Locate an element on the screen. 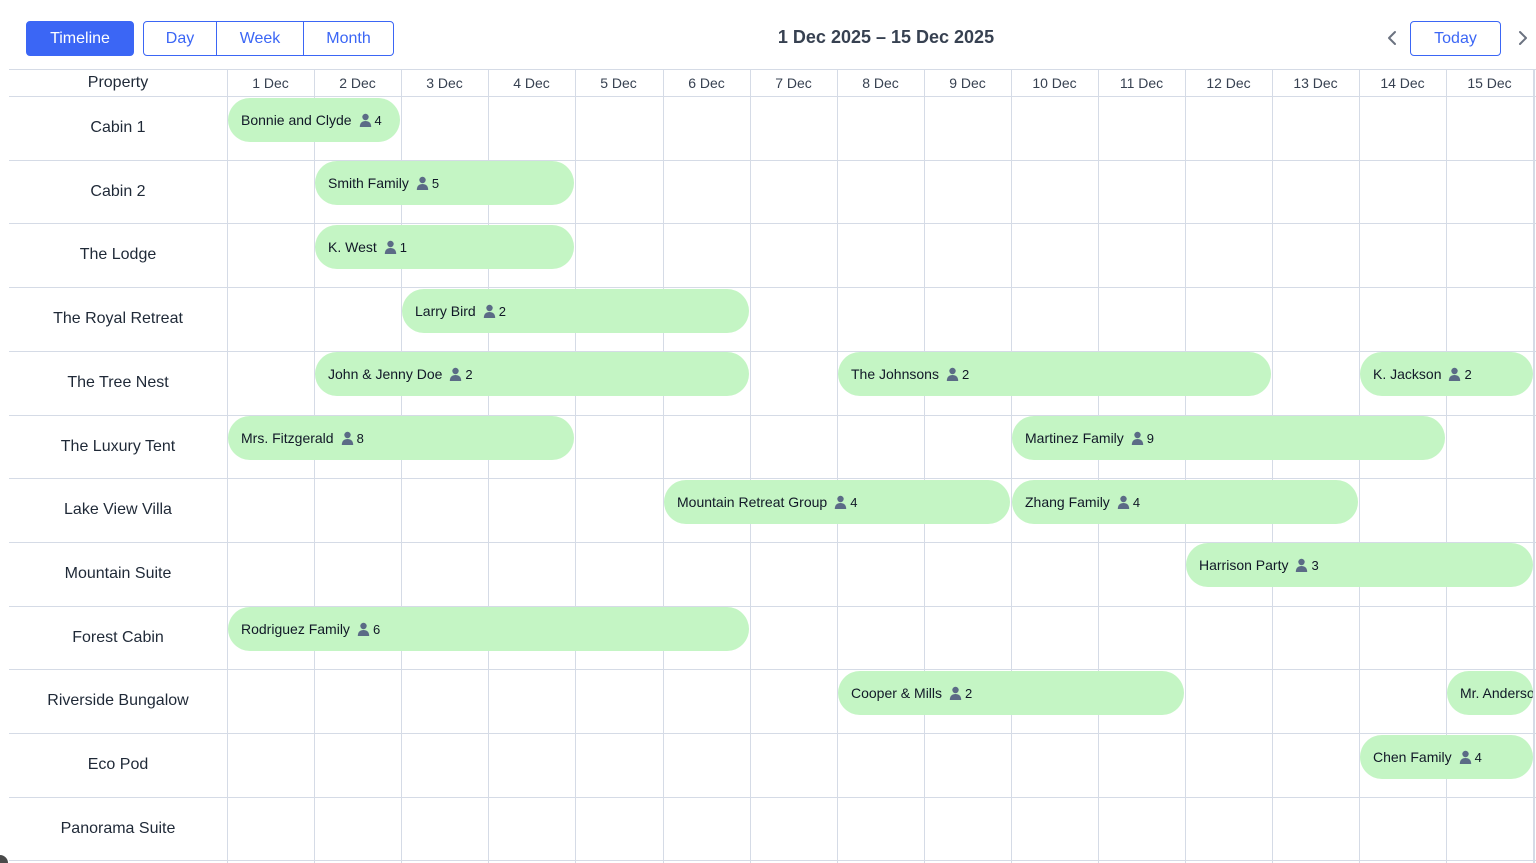  booking-bar: John & Jenny Doe 2 is located at coordinates (532, 374).